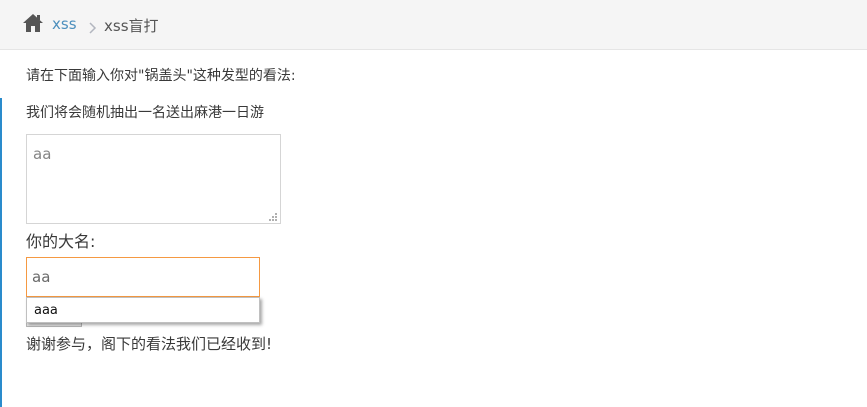 The image size is (867, 407). Describe the element at coordinates (46, 310) in the screenshot. I see `autocomplete-option: aaa` at that location.